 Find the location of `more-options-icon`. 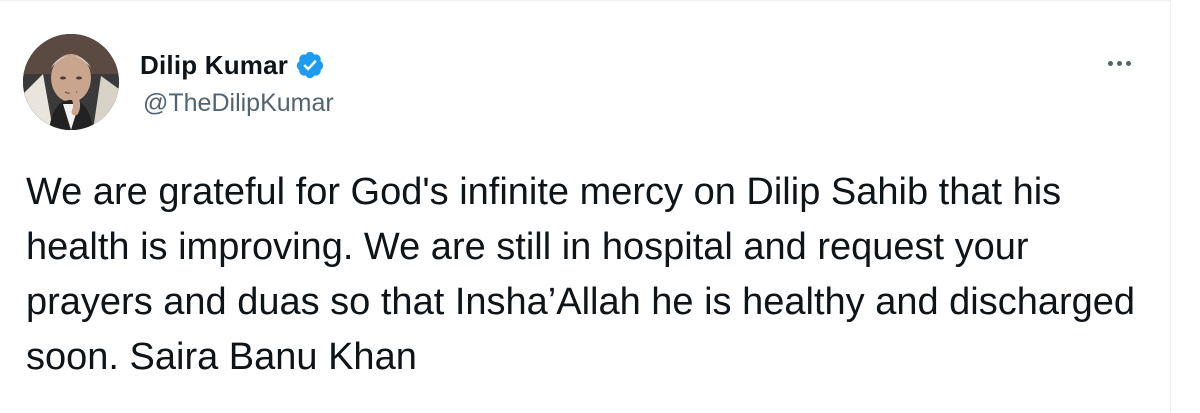

more-options-icon is located at coordinates (1119, 63).